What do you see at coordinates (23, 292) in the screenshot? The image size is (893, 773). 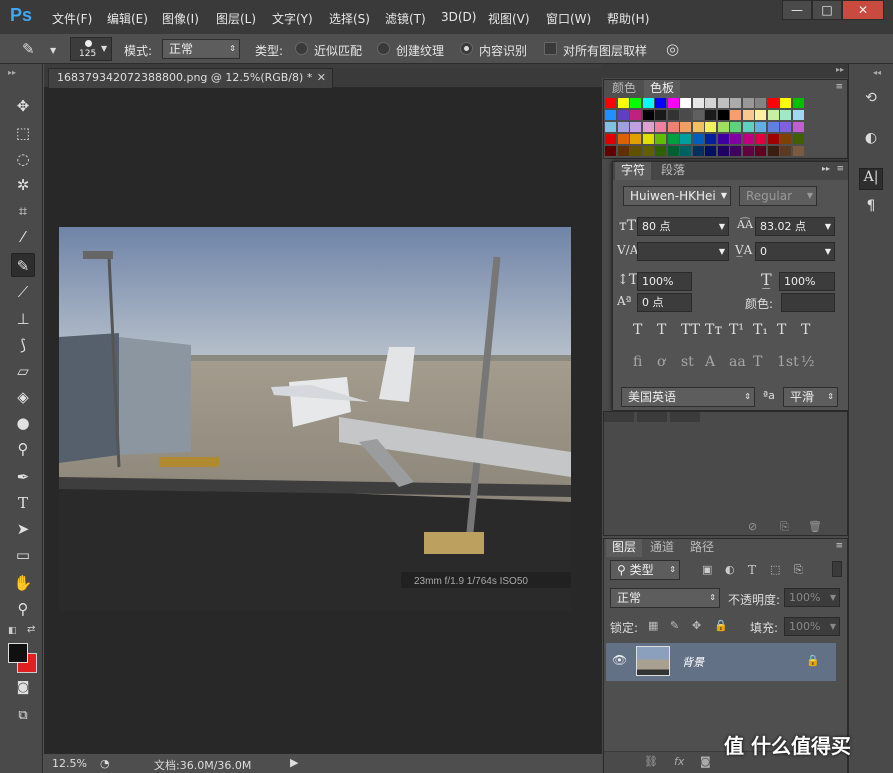 I see `brush-tool-icon: ⟋` at bounding box center [23, 292].